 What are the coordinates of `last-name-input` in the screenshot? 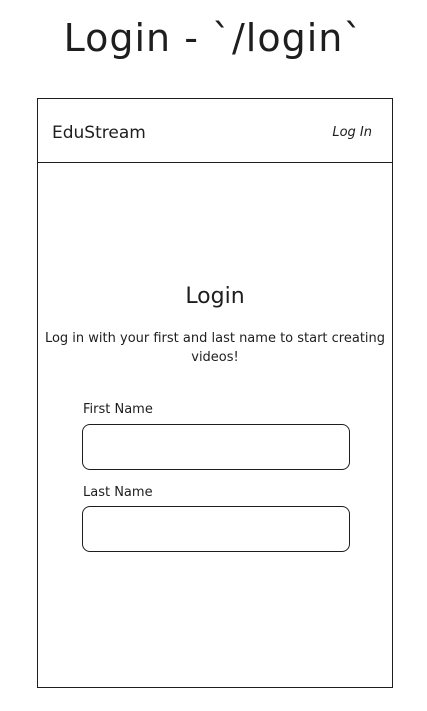 It's located at (216, 529).